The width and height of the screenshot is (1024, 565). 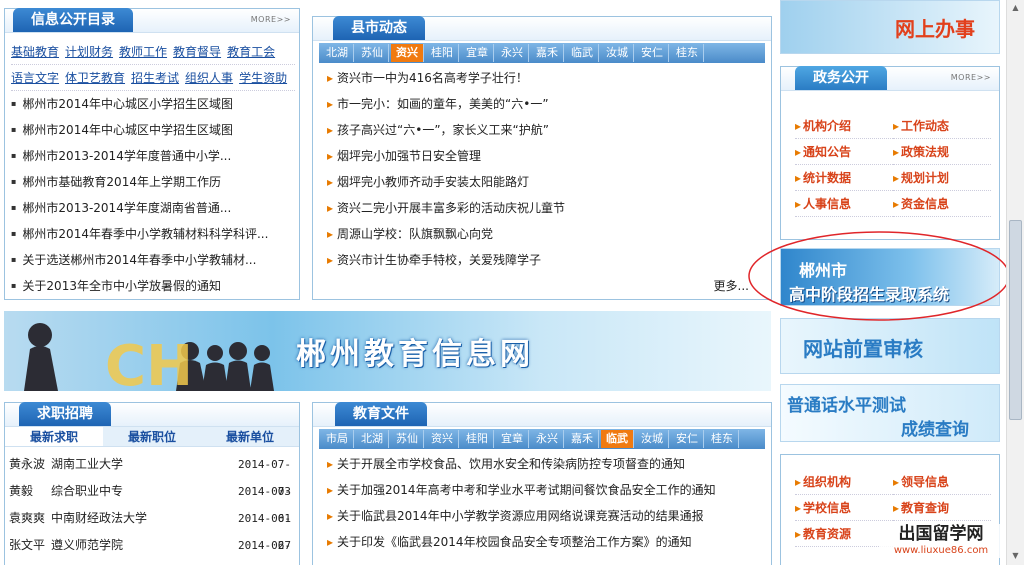 I want to click on gov-link: 统计数据, so click(x=844, y=178).